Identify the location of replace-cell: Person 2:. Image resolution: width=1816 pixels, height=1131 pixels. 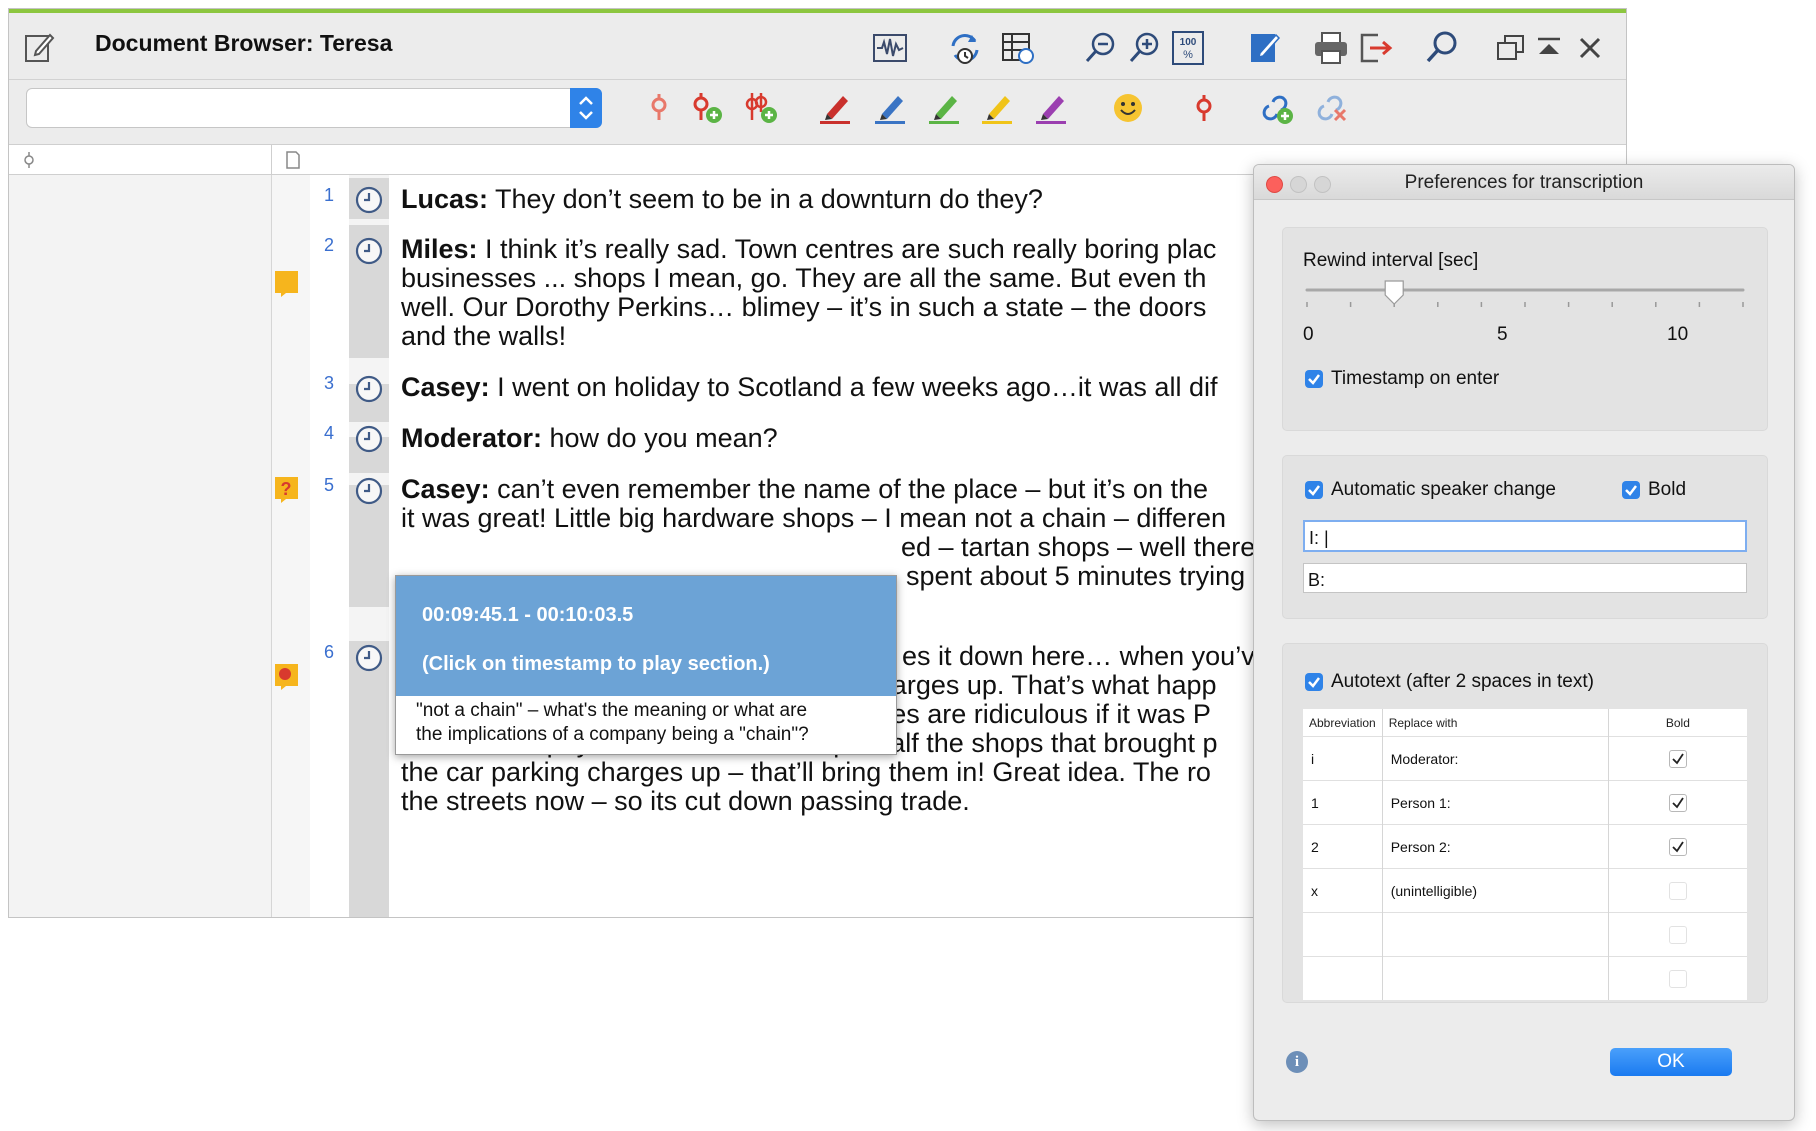
(1495, 846).